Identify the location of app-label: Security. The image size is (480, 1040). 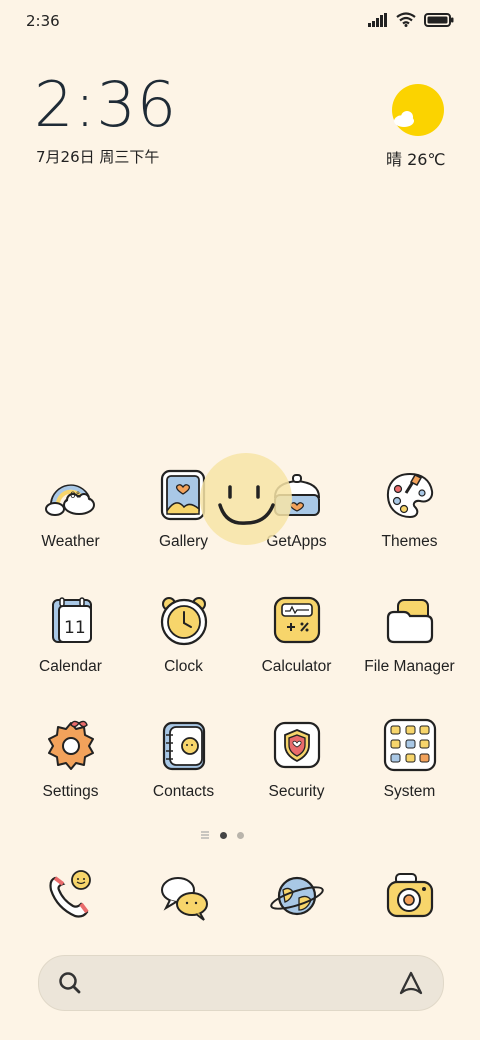
(296, 791).